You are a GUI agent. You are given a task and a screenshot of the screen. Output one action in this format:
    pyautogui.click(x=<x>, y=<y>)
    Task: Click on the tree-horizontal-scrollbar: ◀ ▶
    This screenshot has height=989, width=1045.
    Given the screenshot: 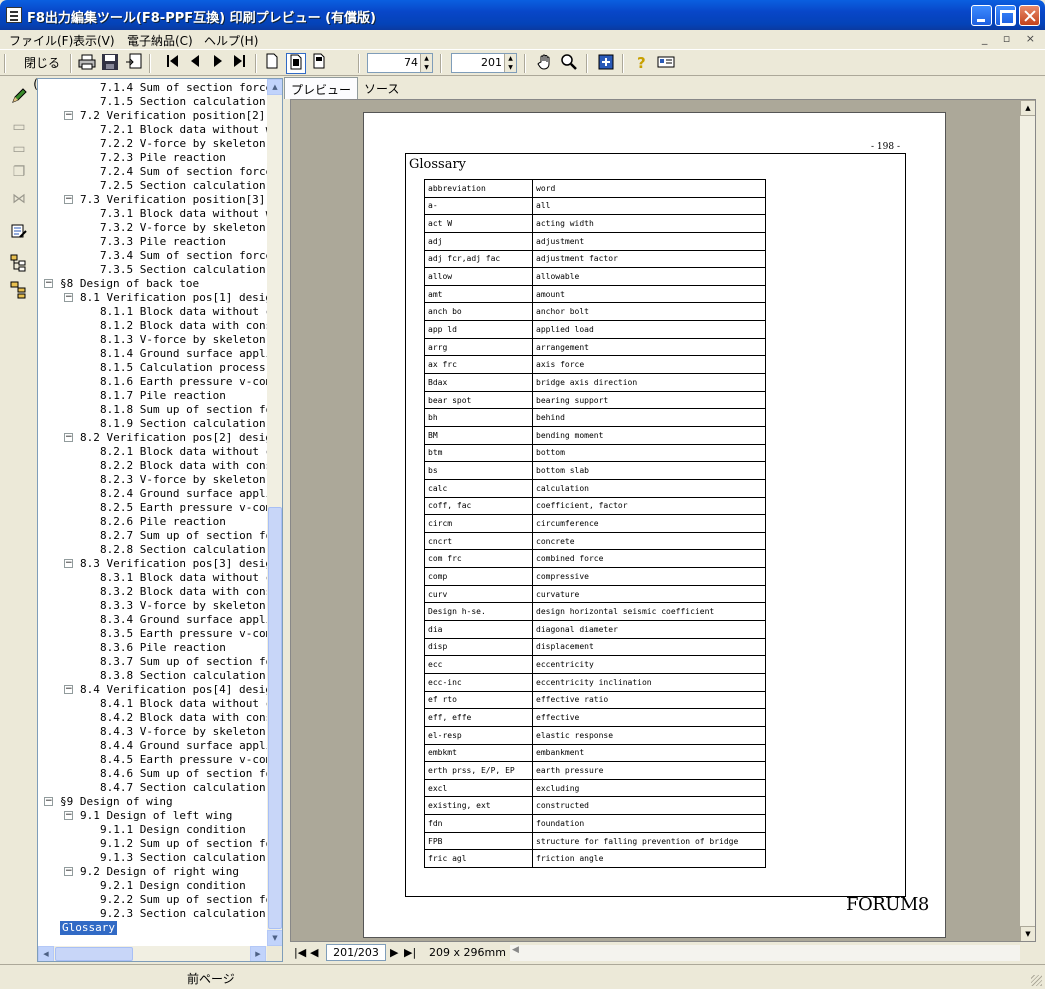 What is the action you would take?
    pyautogui.click(x=152, y=953)
    